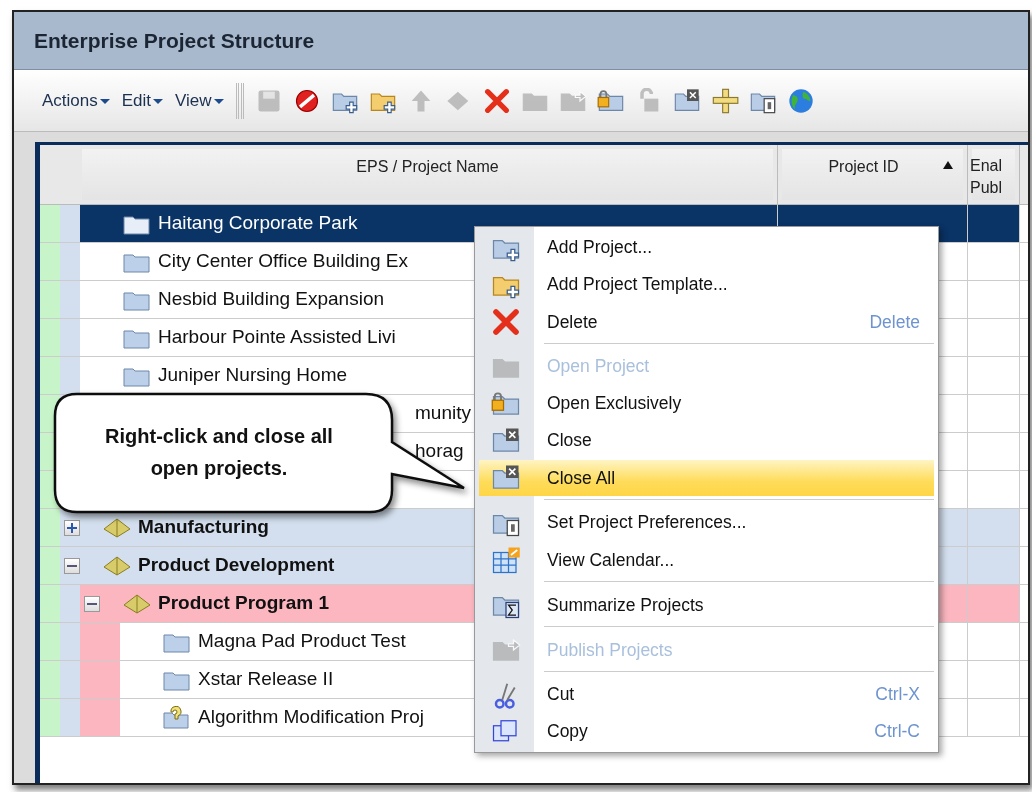 This screenshot has height=792, width=1032. Describe the element at coordinates (506, 560) in the screenshot. I see `calendar-icon` at that location.